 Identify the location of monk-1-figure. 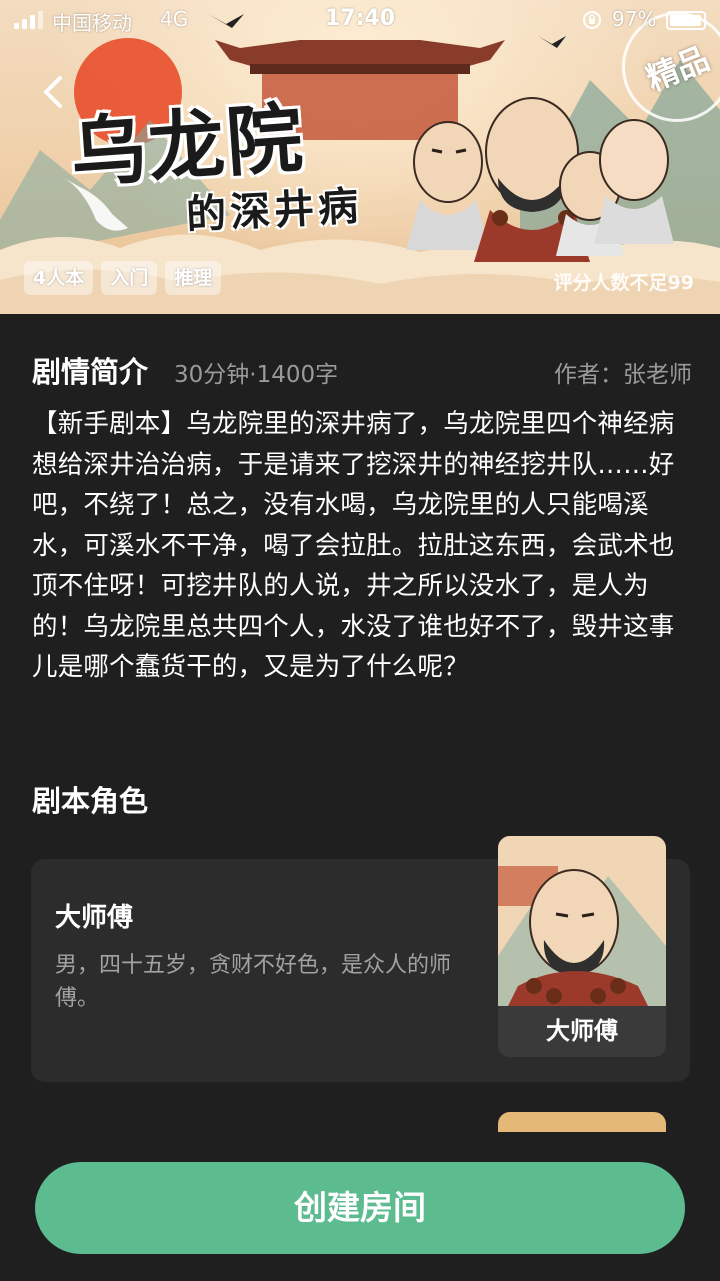
(448, 185).